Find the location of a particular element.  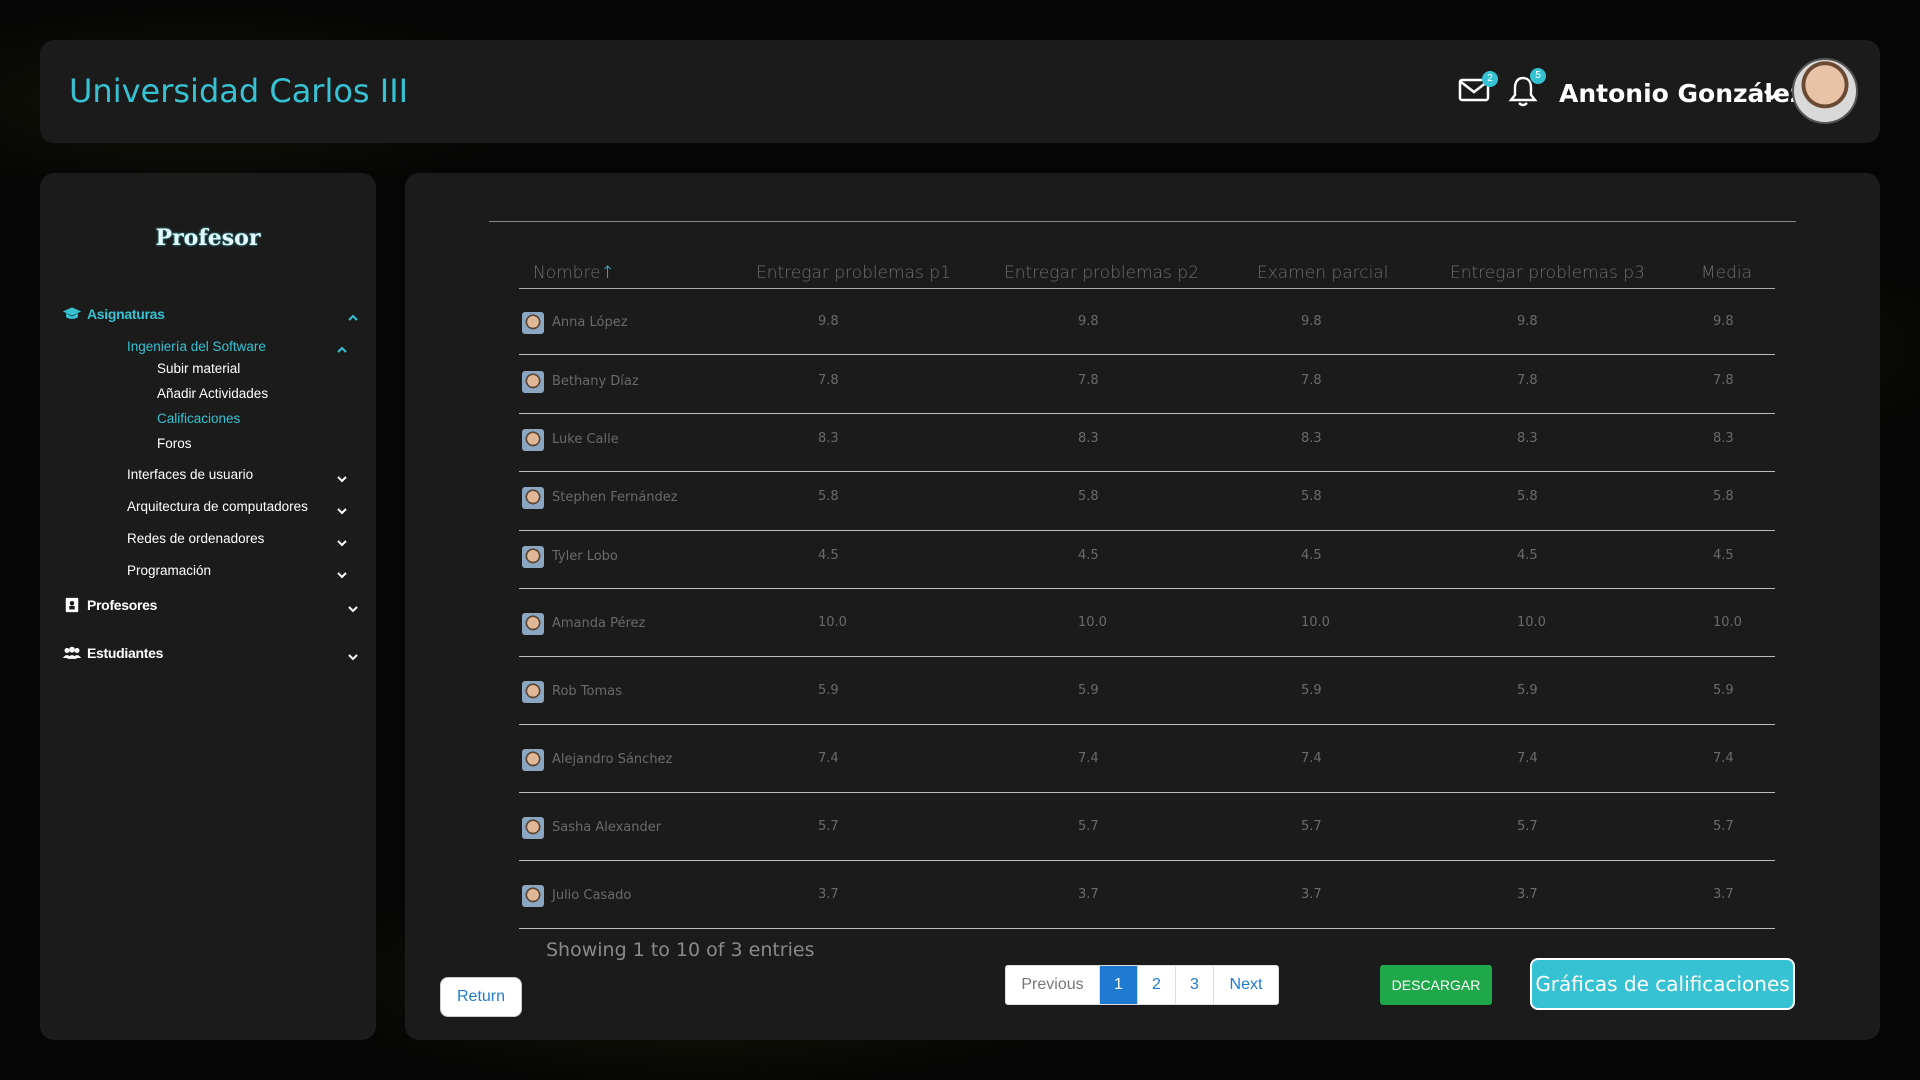

grade-p2: 4.5 is located at coordinates (1088, 555).